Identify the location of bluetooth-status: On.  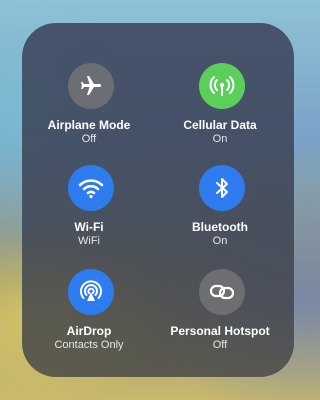
(220, 241).